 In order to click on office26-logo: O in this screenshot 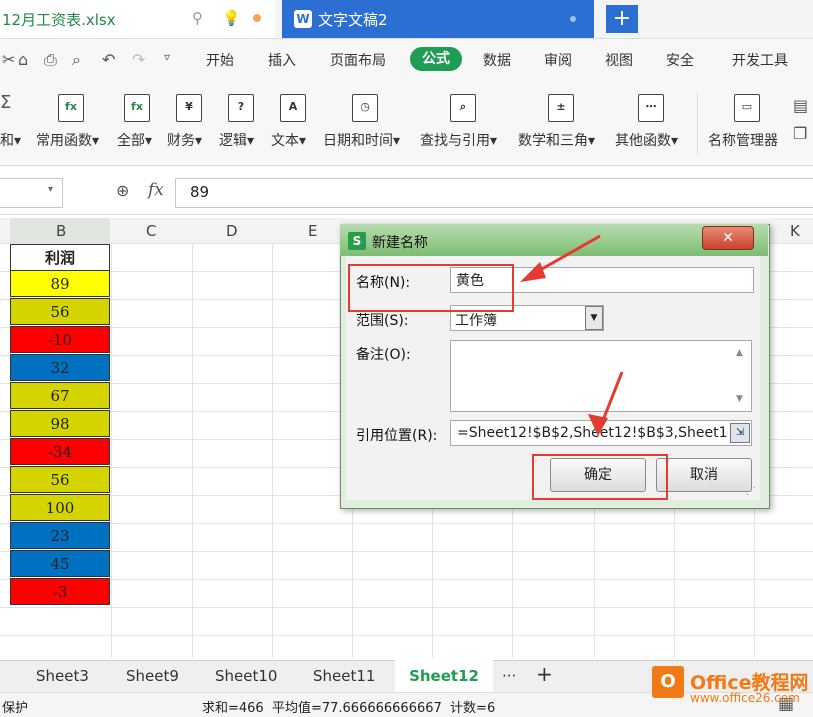, I will do `click(668, 682)`.